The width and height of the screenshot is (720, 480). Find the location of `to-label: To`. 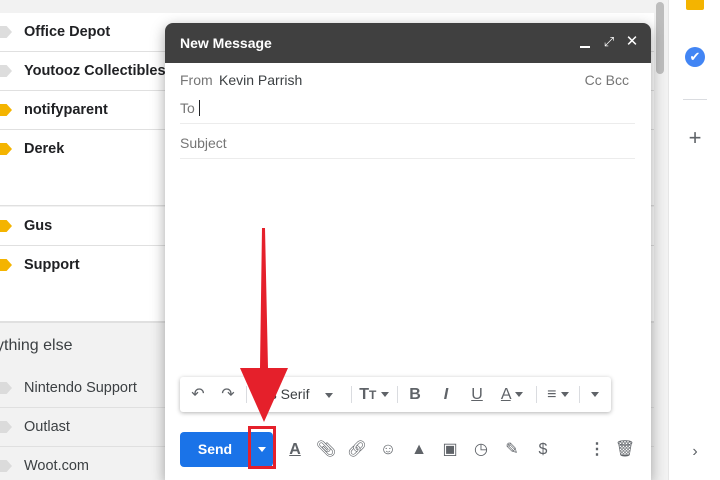

to-label: To is located at coordinates (187, 108).